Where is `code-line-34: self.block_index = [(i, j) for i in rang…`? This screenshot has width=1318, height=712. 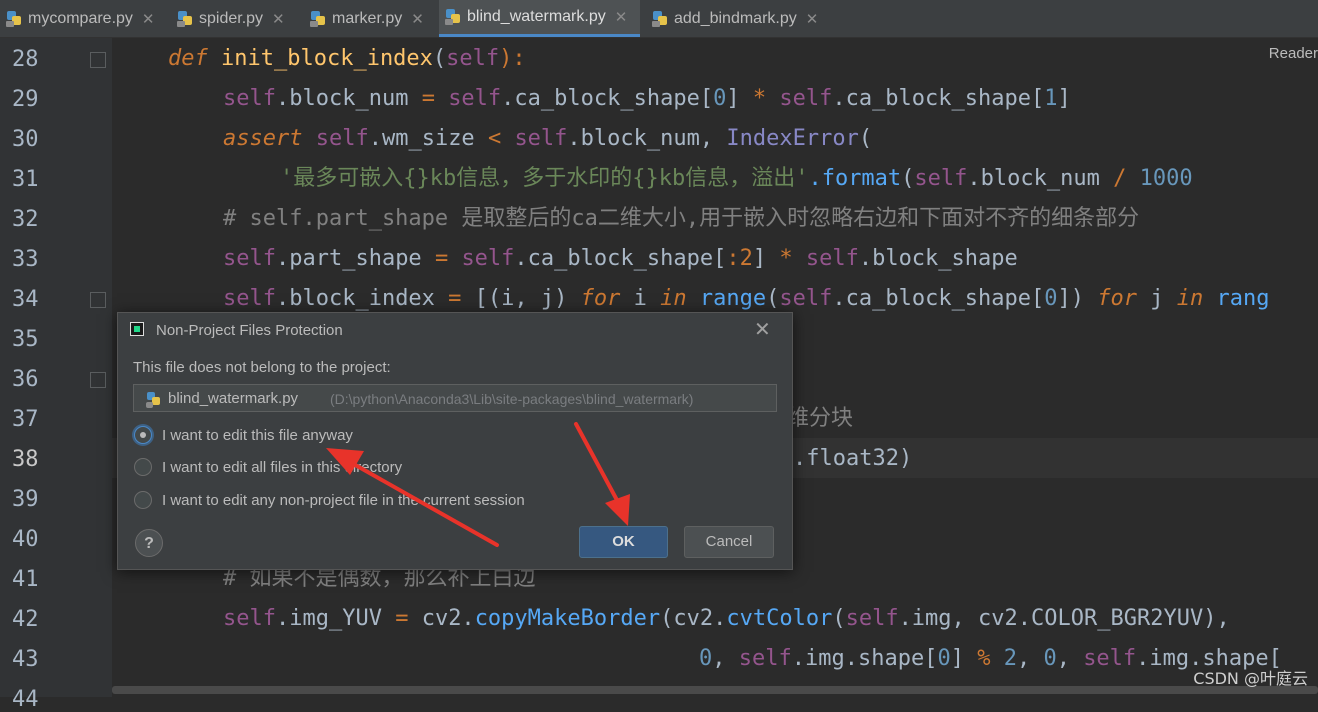
code-line-34: self.block_index = [(i, j) for i in rang… is located at coordinates (746, 299).